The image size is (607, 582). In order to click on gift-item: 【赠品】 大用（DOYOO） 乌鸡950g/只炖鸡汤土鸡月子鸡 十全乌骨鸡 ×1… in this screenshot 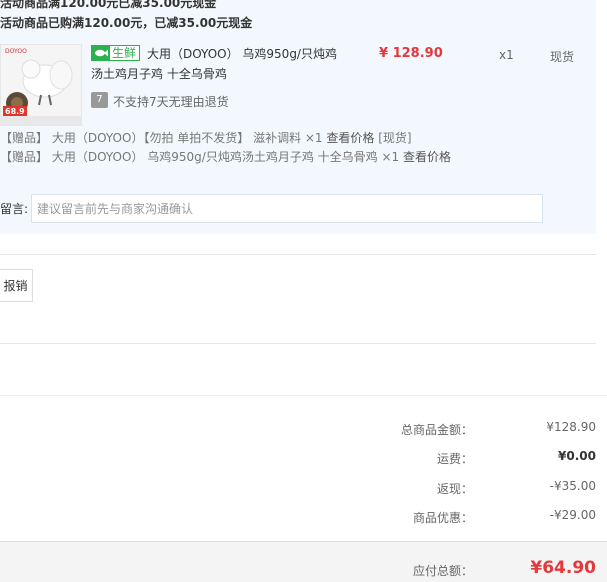, I will do `click(225, 156)`.